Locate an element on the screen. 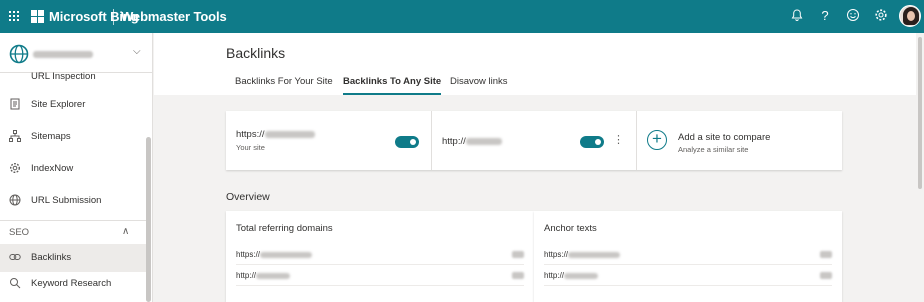 The height and width of the screenshot is (302, 924). avatar is located at coordinates (910, 16).